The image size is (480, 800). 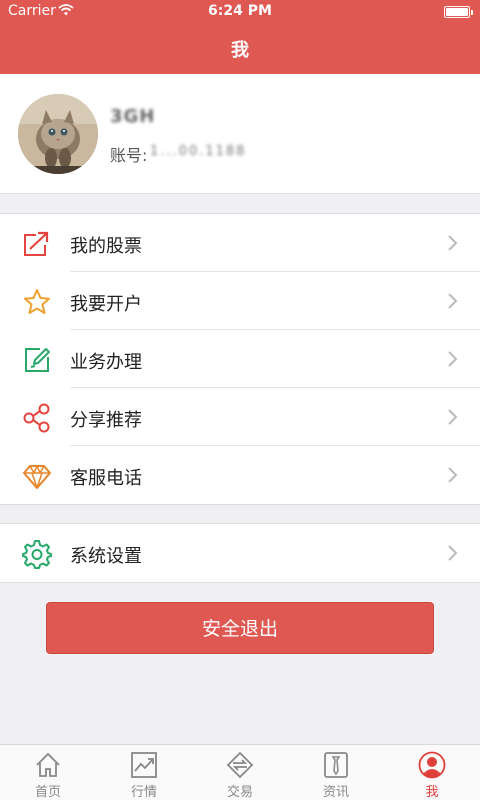 I want to click on menu-item-settings: 系统设置, so click(x=240, y=553).